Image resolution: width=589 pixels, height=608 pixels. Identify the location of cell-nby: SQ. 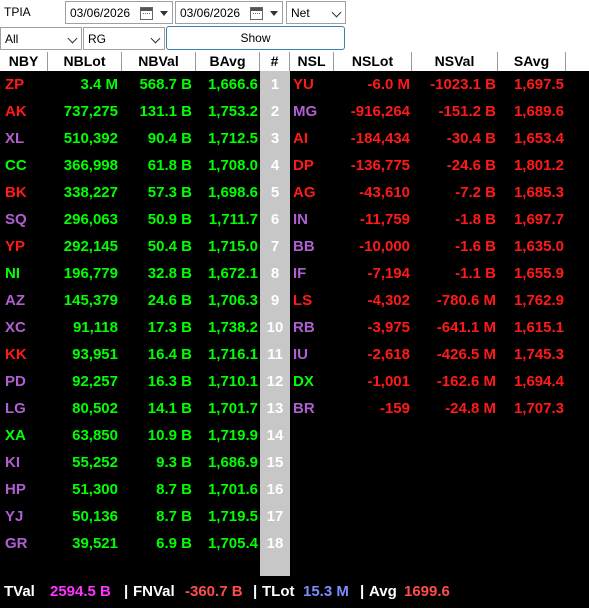
(24, 219).